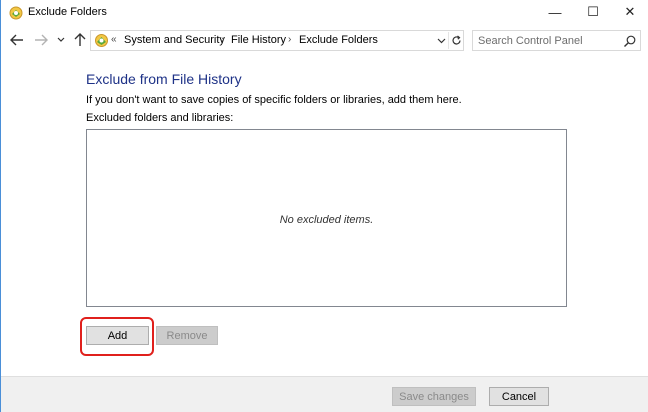  Describe the element at coordinates (434, 396) in the screenshot. I see `save-changes-button: Save changes` at that location.